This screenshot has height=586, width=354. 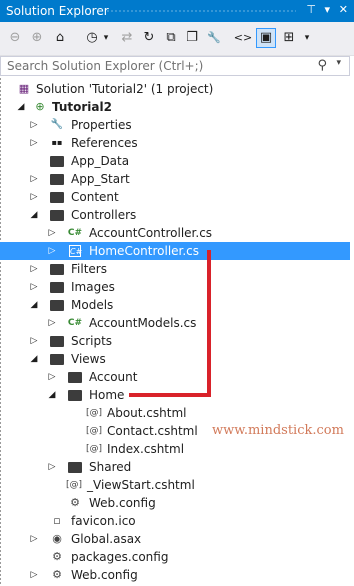 I want to click on tree-item-views: ◢ Views, so click(x=175, y=359).